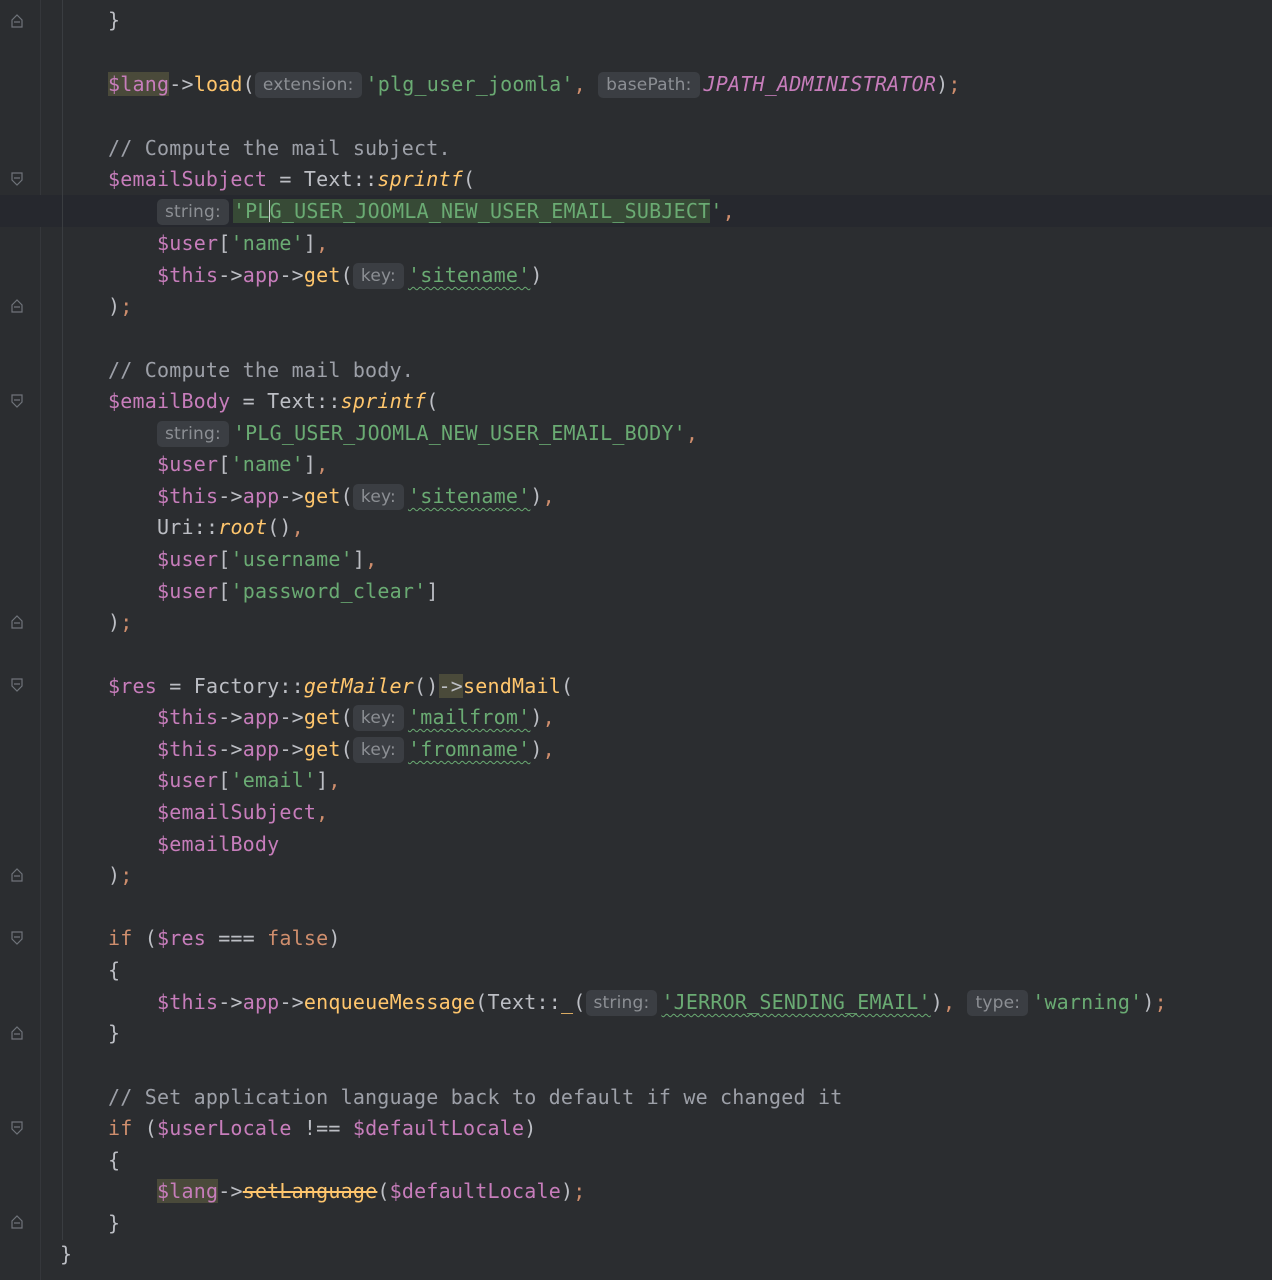  Describe the element at coordinates (224, 938) in the screenshot. I see `code-line: if ($res === false)` at that location.